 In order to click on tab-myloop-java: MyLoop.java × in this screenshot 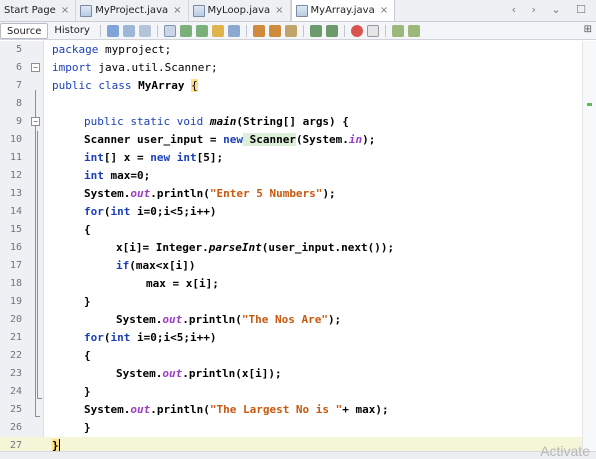, I will do `click(240, 10)`.